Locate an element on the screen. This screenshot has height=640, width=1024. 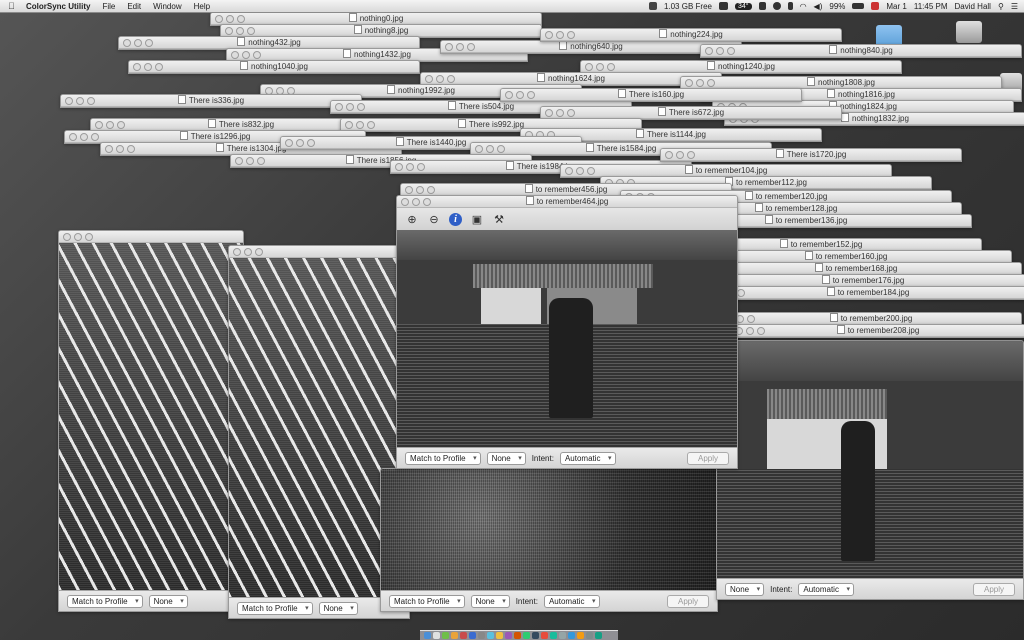
stacked-window: nothing840.jpg is located at coordinates (861, 51).